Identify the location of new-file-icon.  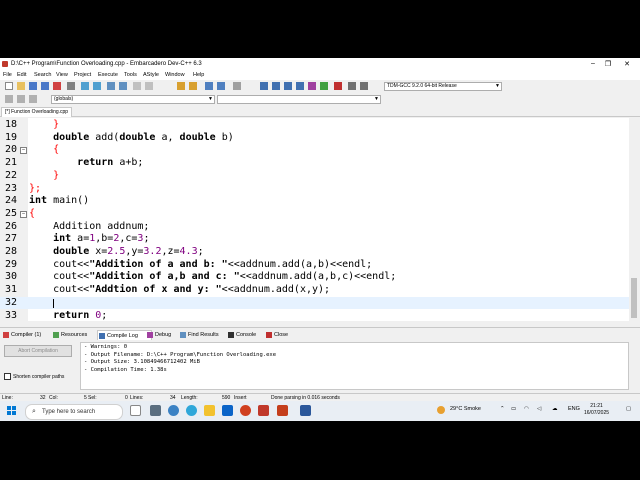
(9, 86).